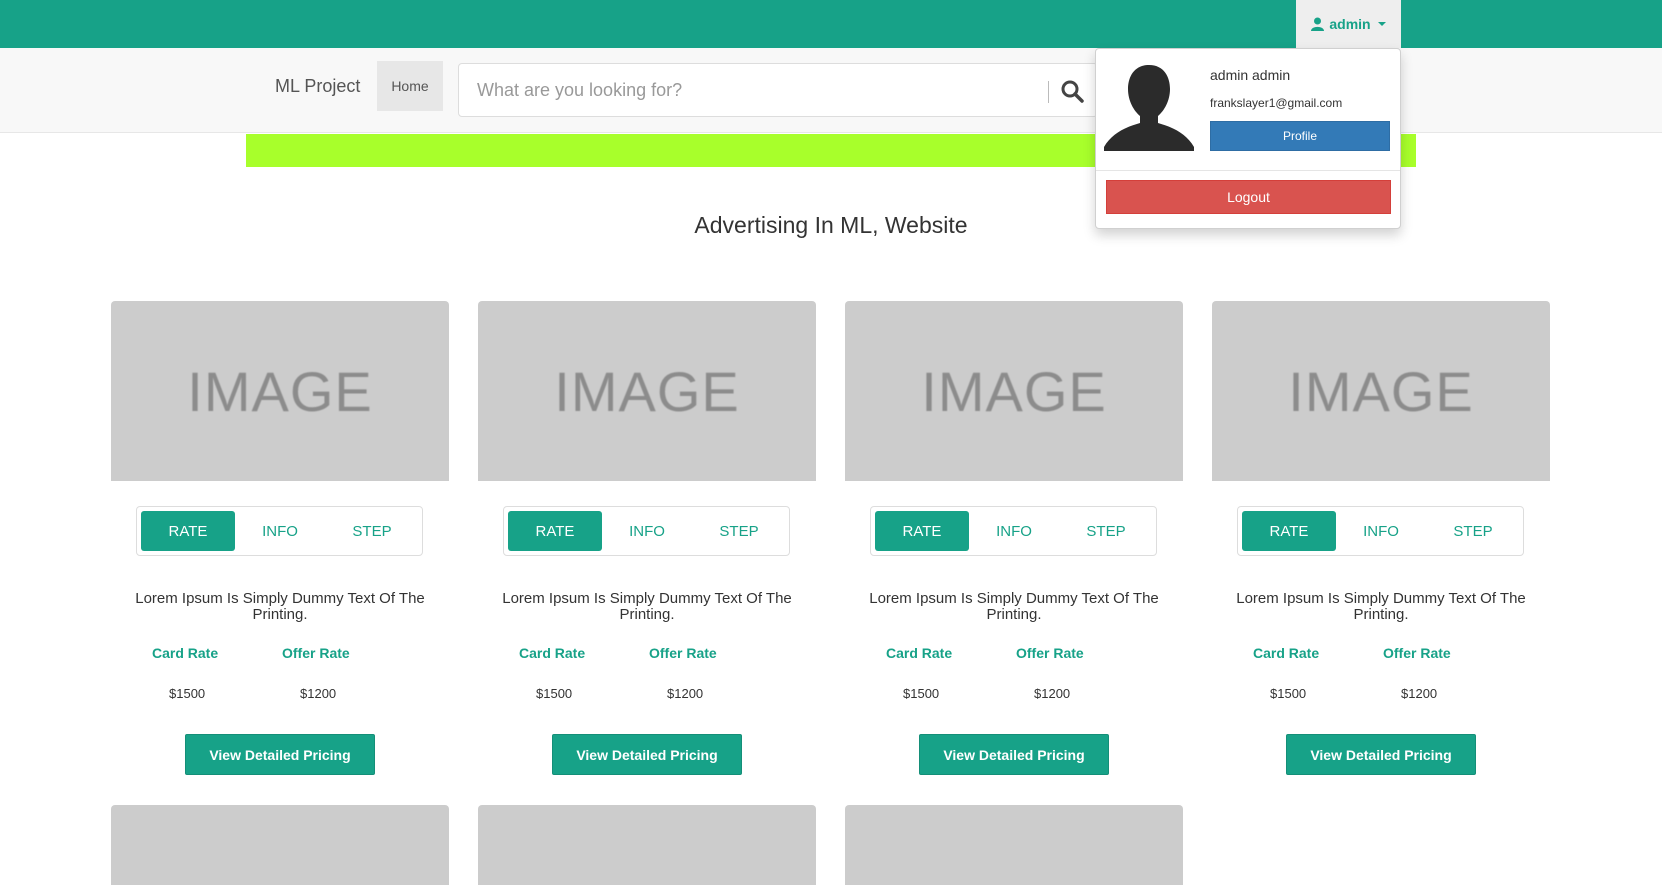  Describe the element at coordinates (1300, 136) in the screenshot. I see `profile-button: Profile` at that location.